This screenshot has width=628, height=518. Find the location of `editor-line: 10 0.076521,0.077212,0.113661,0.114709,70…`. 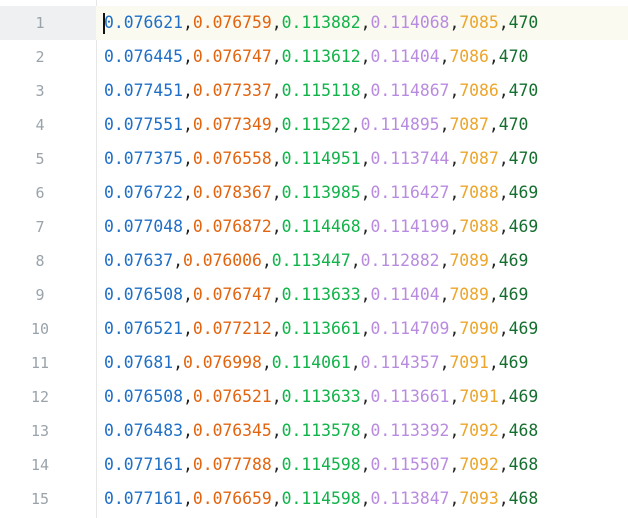

editor-line: 10 0.076521,0.077212,0.113661,0.114709,70… is located at coordinates (314, 329).